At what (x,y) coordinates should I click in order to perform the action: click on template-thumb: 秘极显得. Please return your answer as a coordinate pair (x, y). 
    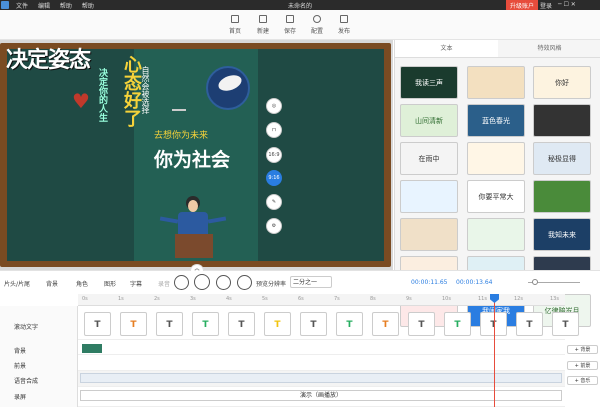
    Looking at the image, I should click on (562, 158).